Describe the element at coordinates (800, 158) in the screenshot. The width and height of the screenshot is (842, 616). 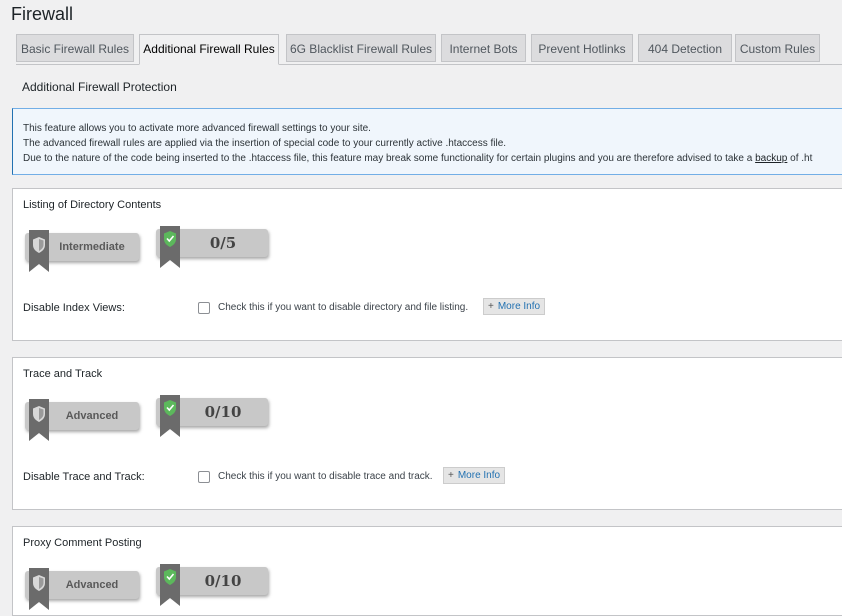
I see `notice-line-3-tail: of .ht` at that location.